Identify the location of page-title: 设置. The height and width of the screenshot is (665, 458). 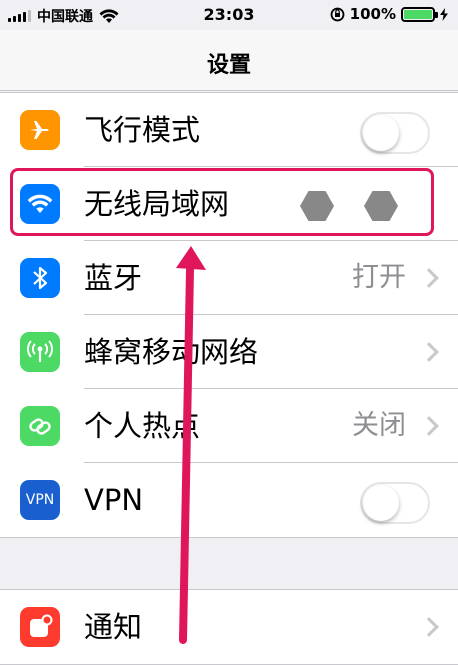
(228, 65).